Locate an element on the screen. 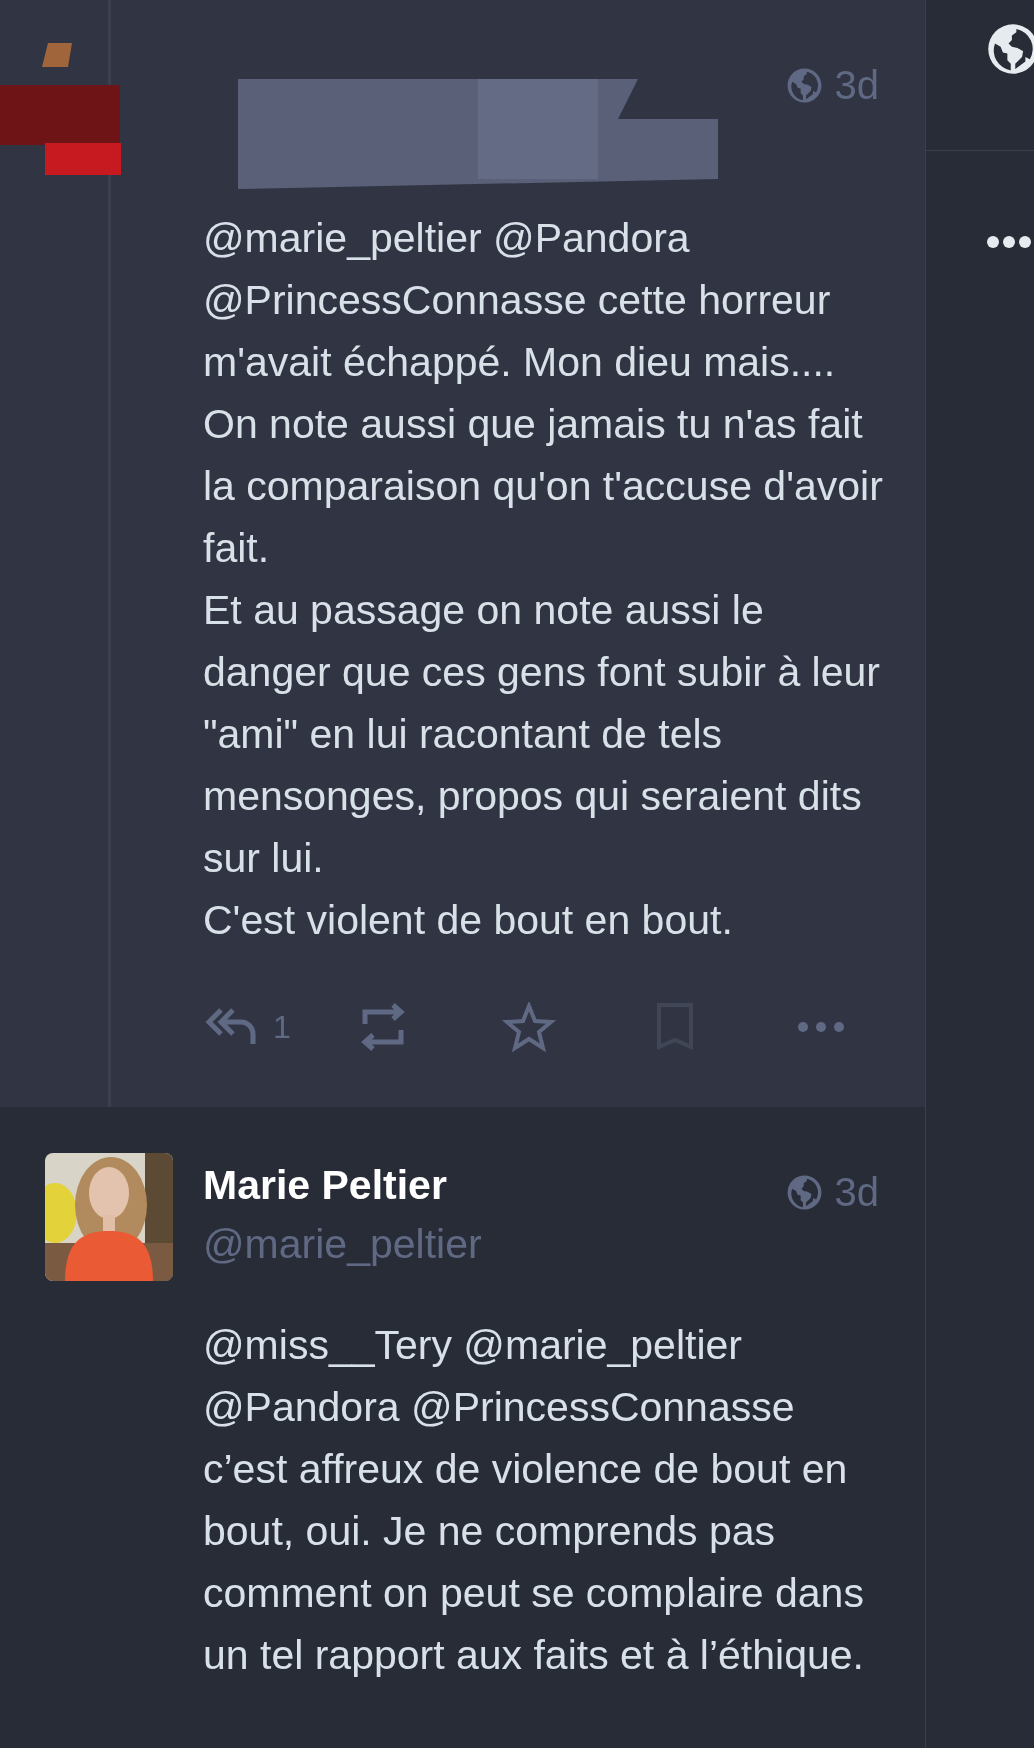 This screenshot has height=1748, width=1034. mention-link: @miss__Tery is located at coordinates (327, 1345).